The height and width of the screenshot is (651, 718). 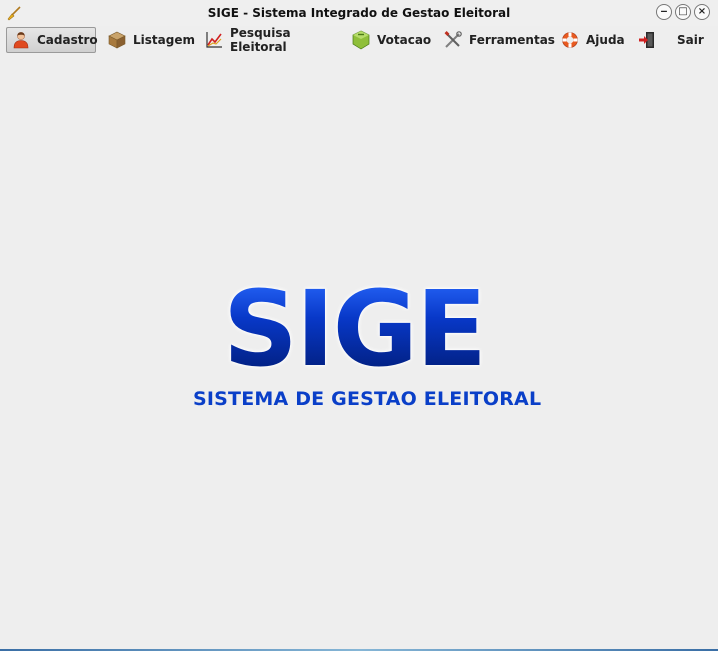 What do you see at coordinates (214, 40) in the screenshot?
I see `chart-icon` at bounding box center [214, 40].